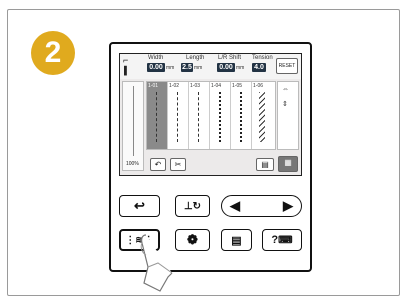 The height and width of the screenshot is (306, 408). What do you see at coordinates (216, 86) in the screenshot?
I see `stitch-code: 1-04` at bounding box center [216, 86].